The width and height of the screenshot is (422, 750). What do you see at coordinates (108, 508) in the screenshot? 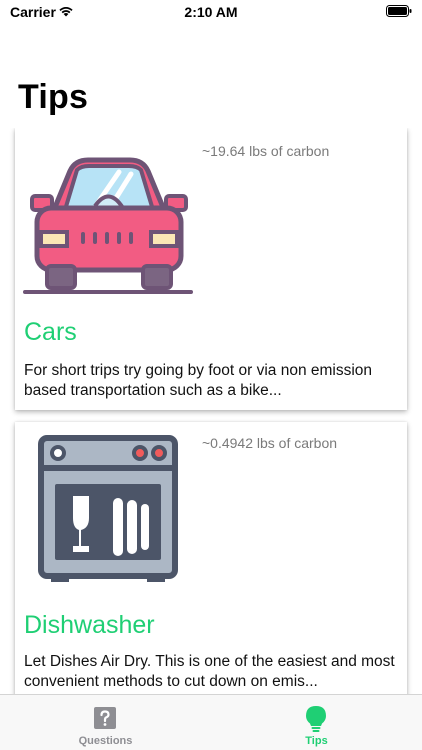
I see `dishwasher-icon` at bounding box center [108, 508].